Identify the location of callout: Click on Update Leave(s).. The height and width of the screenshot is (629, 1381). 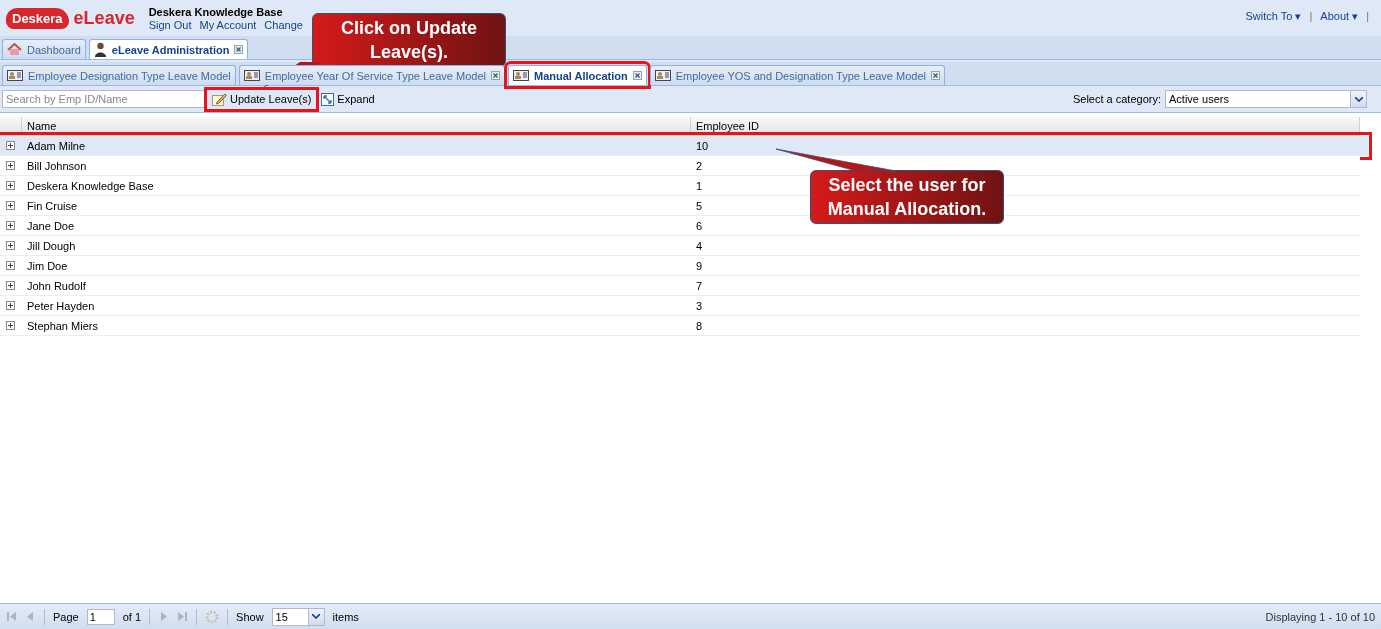
(409, 40).